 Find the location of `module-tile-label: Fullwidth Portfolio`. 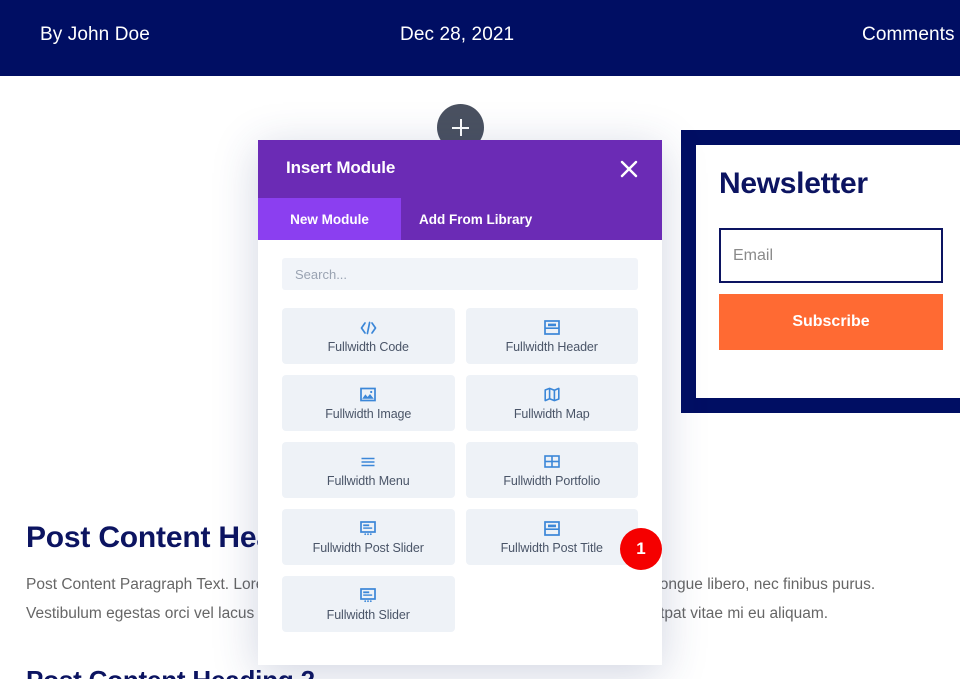

module-tile-label: Fullwidth Portfolio is located at coordinates (552, 480).